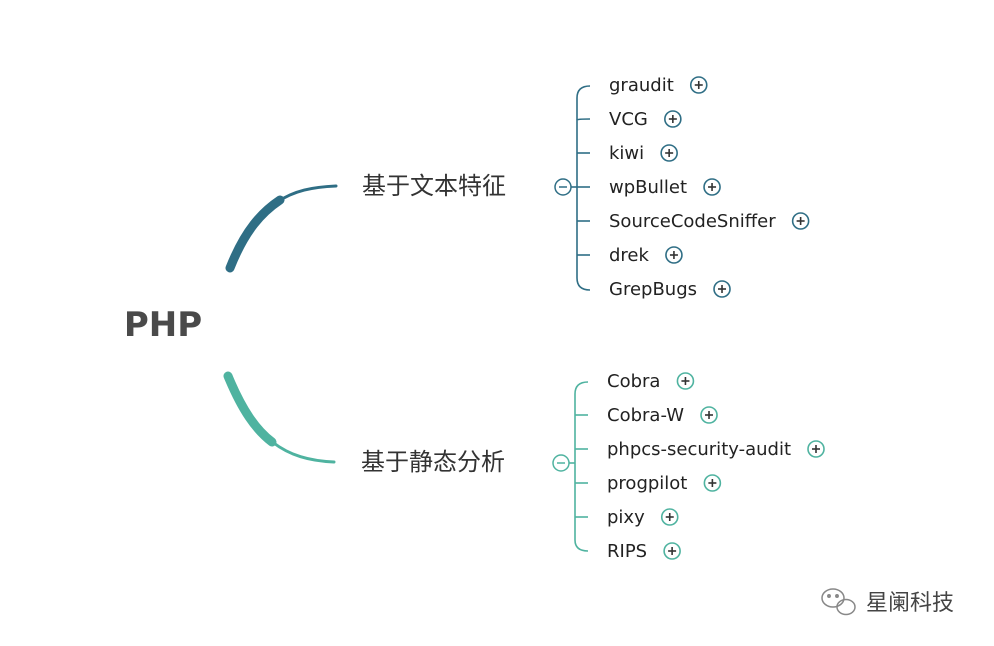 This screenshot has height=646, width=994. I want to click on bracket-text-features, so click(581, 188).